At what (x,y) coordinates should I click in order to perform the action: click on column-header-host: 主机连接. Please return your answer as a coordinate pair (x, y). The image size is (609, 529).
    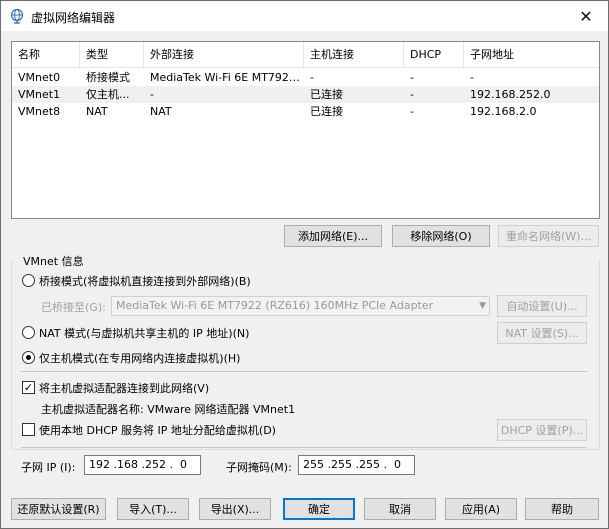
    Looking at the image, I should click on (354, 54).